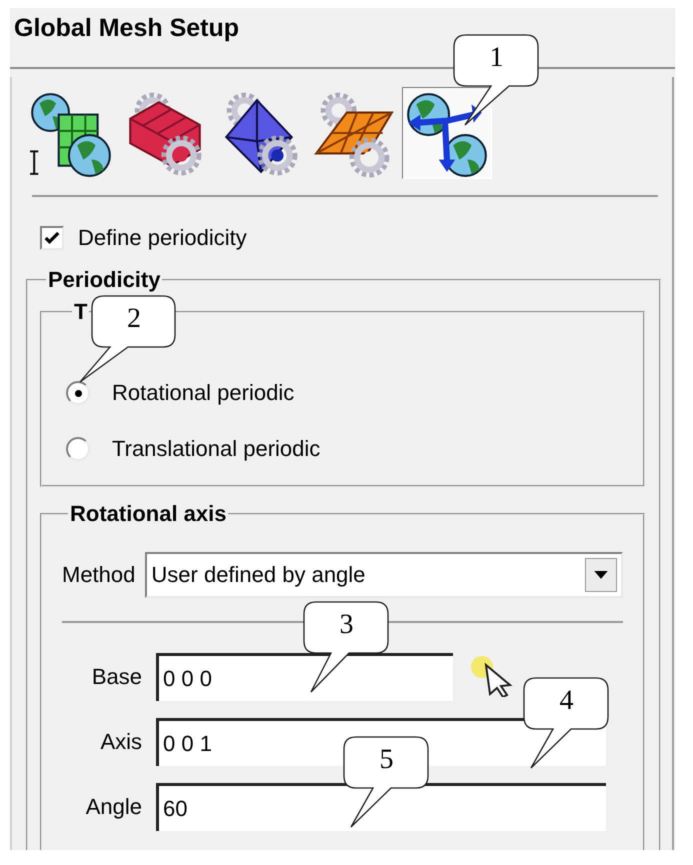 This screenshot has height=865, width=693. I want to click on callout-tooltip: 1, so click(496, 80).